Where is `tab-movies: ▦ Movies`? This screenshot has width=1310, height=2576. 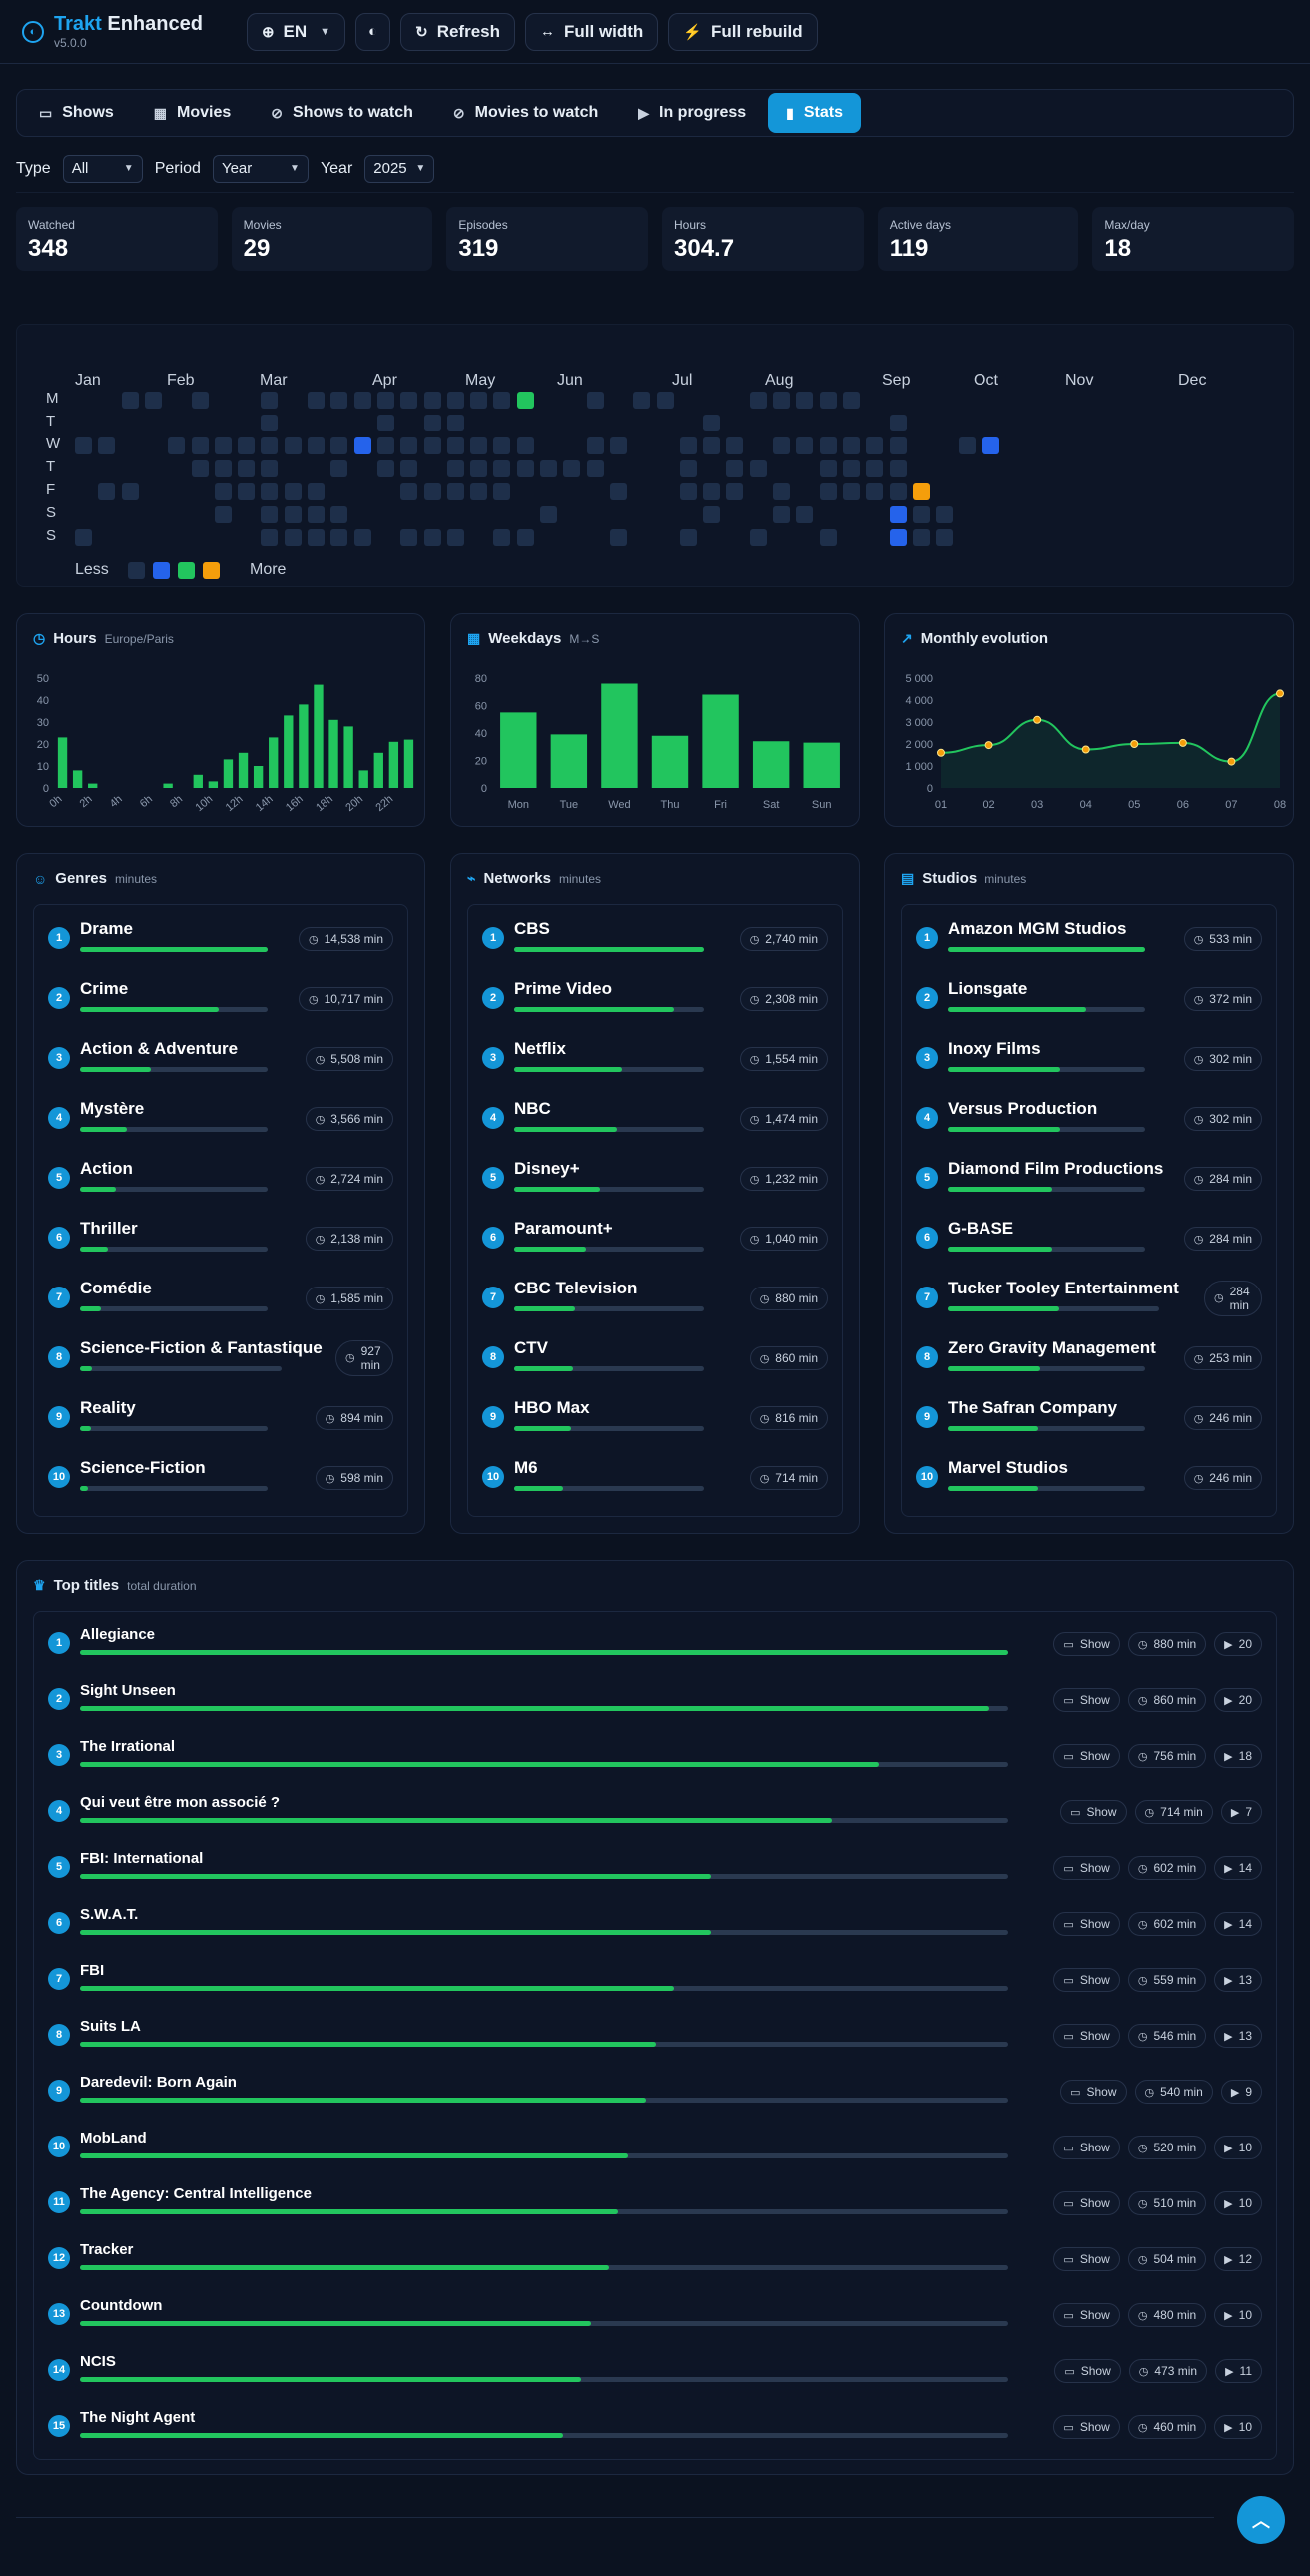
tab-movies: ▦ Movies is located at coordinates (192, 113).